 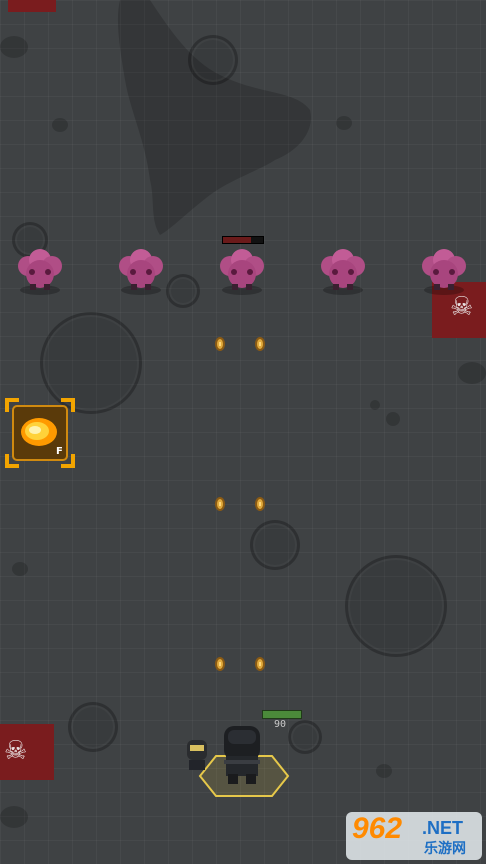 What do you see at coordinates (32, 6) in the screenshot?
I see `skull-flag` at bounding box center [32, 6].